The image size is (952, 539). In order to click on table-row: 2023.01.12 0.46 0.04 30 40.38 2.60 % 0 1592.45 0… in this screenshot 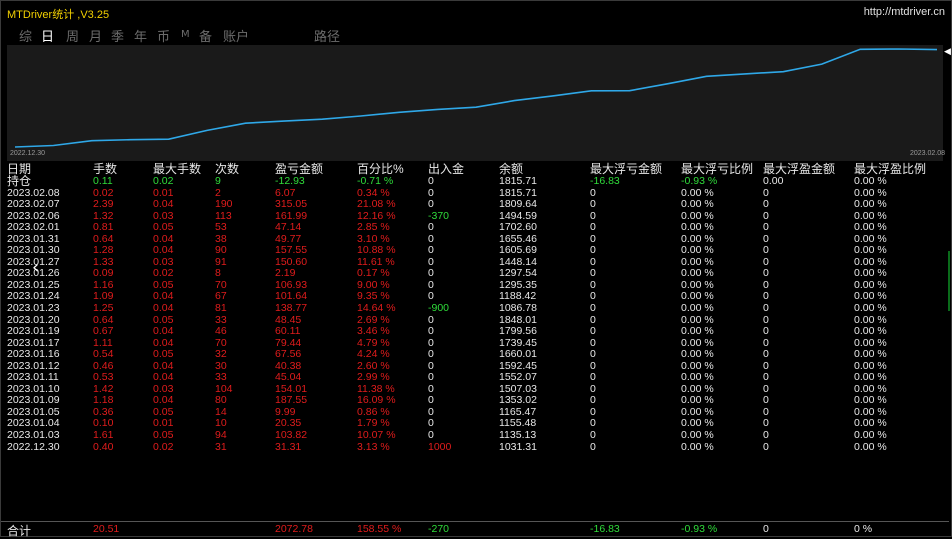, I will do `click(475, 366)`.